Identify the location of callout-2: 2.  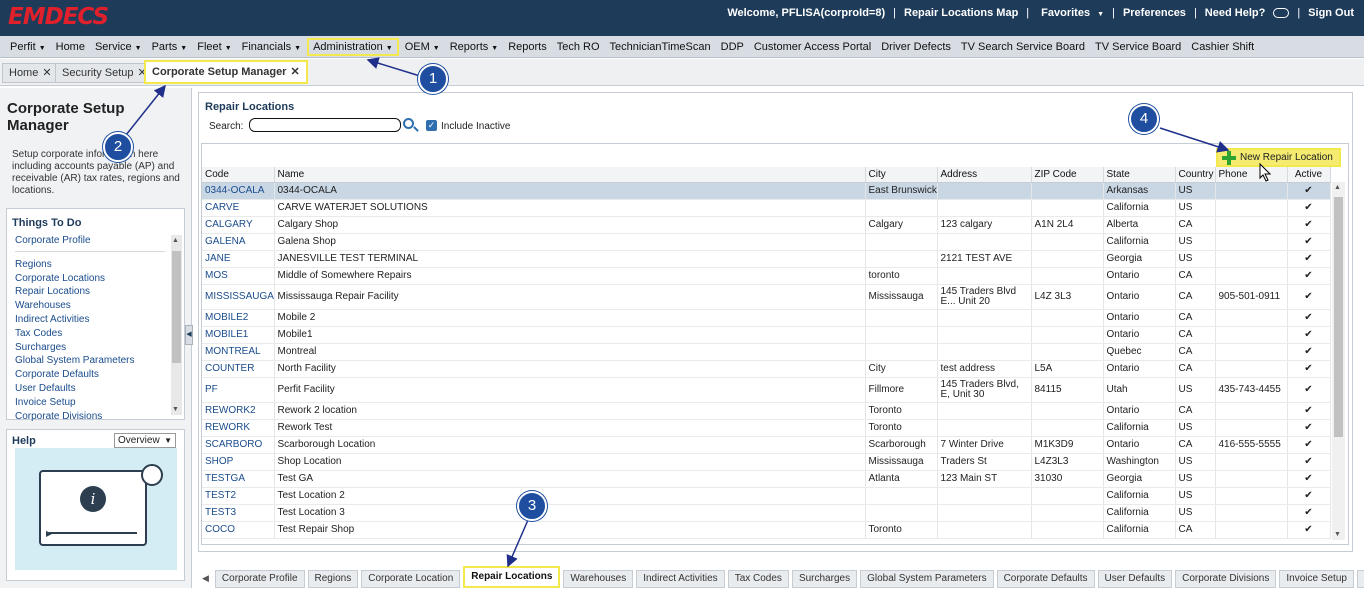
(118, 147).